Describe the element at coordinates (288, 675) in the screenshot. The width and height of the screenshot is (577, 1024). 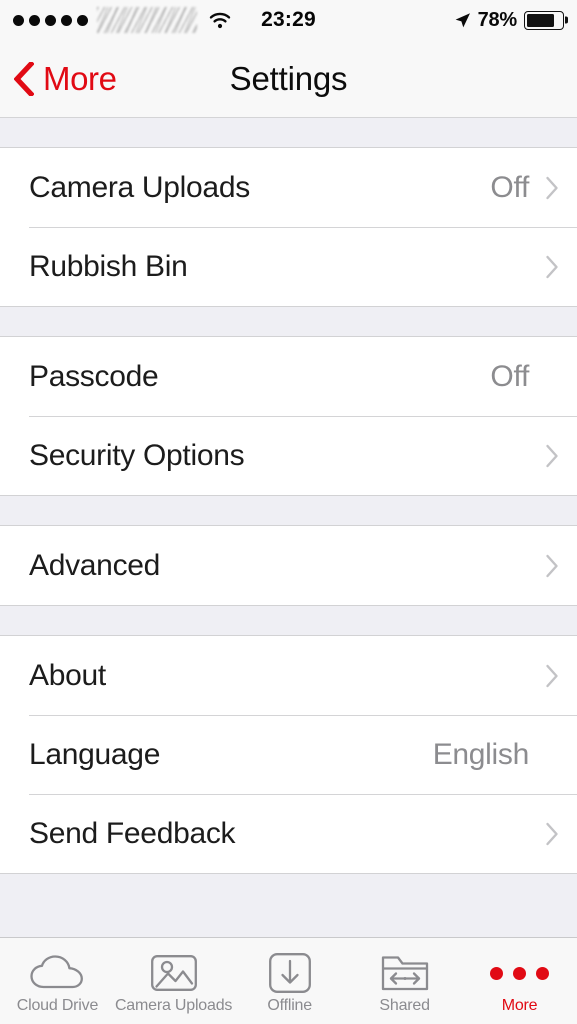
I see `row-about: About` at that location.